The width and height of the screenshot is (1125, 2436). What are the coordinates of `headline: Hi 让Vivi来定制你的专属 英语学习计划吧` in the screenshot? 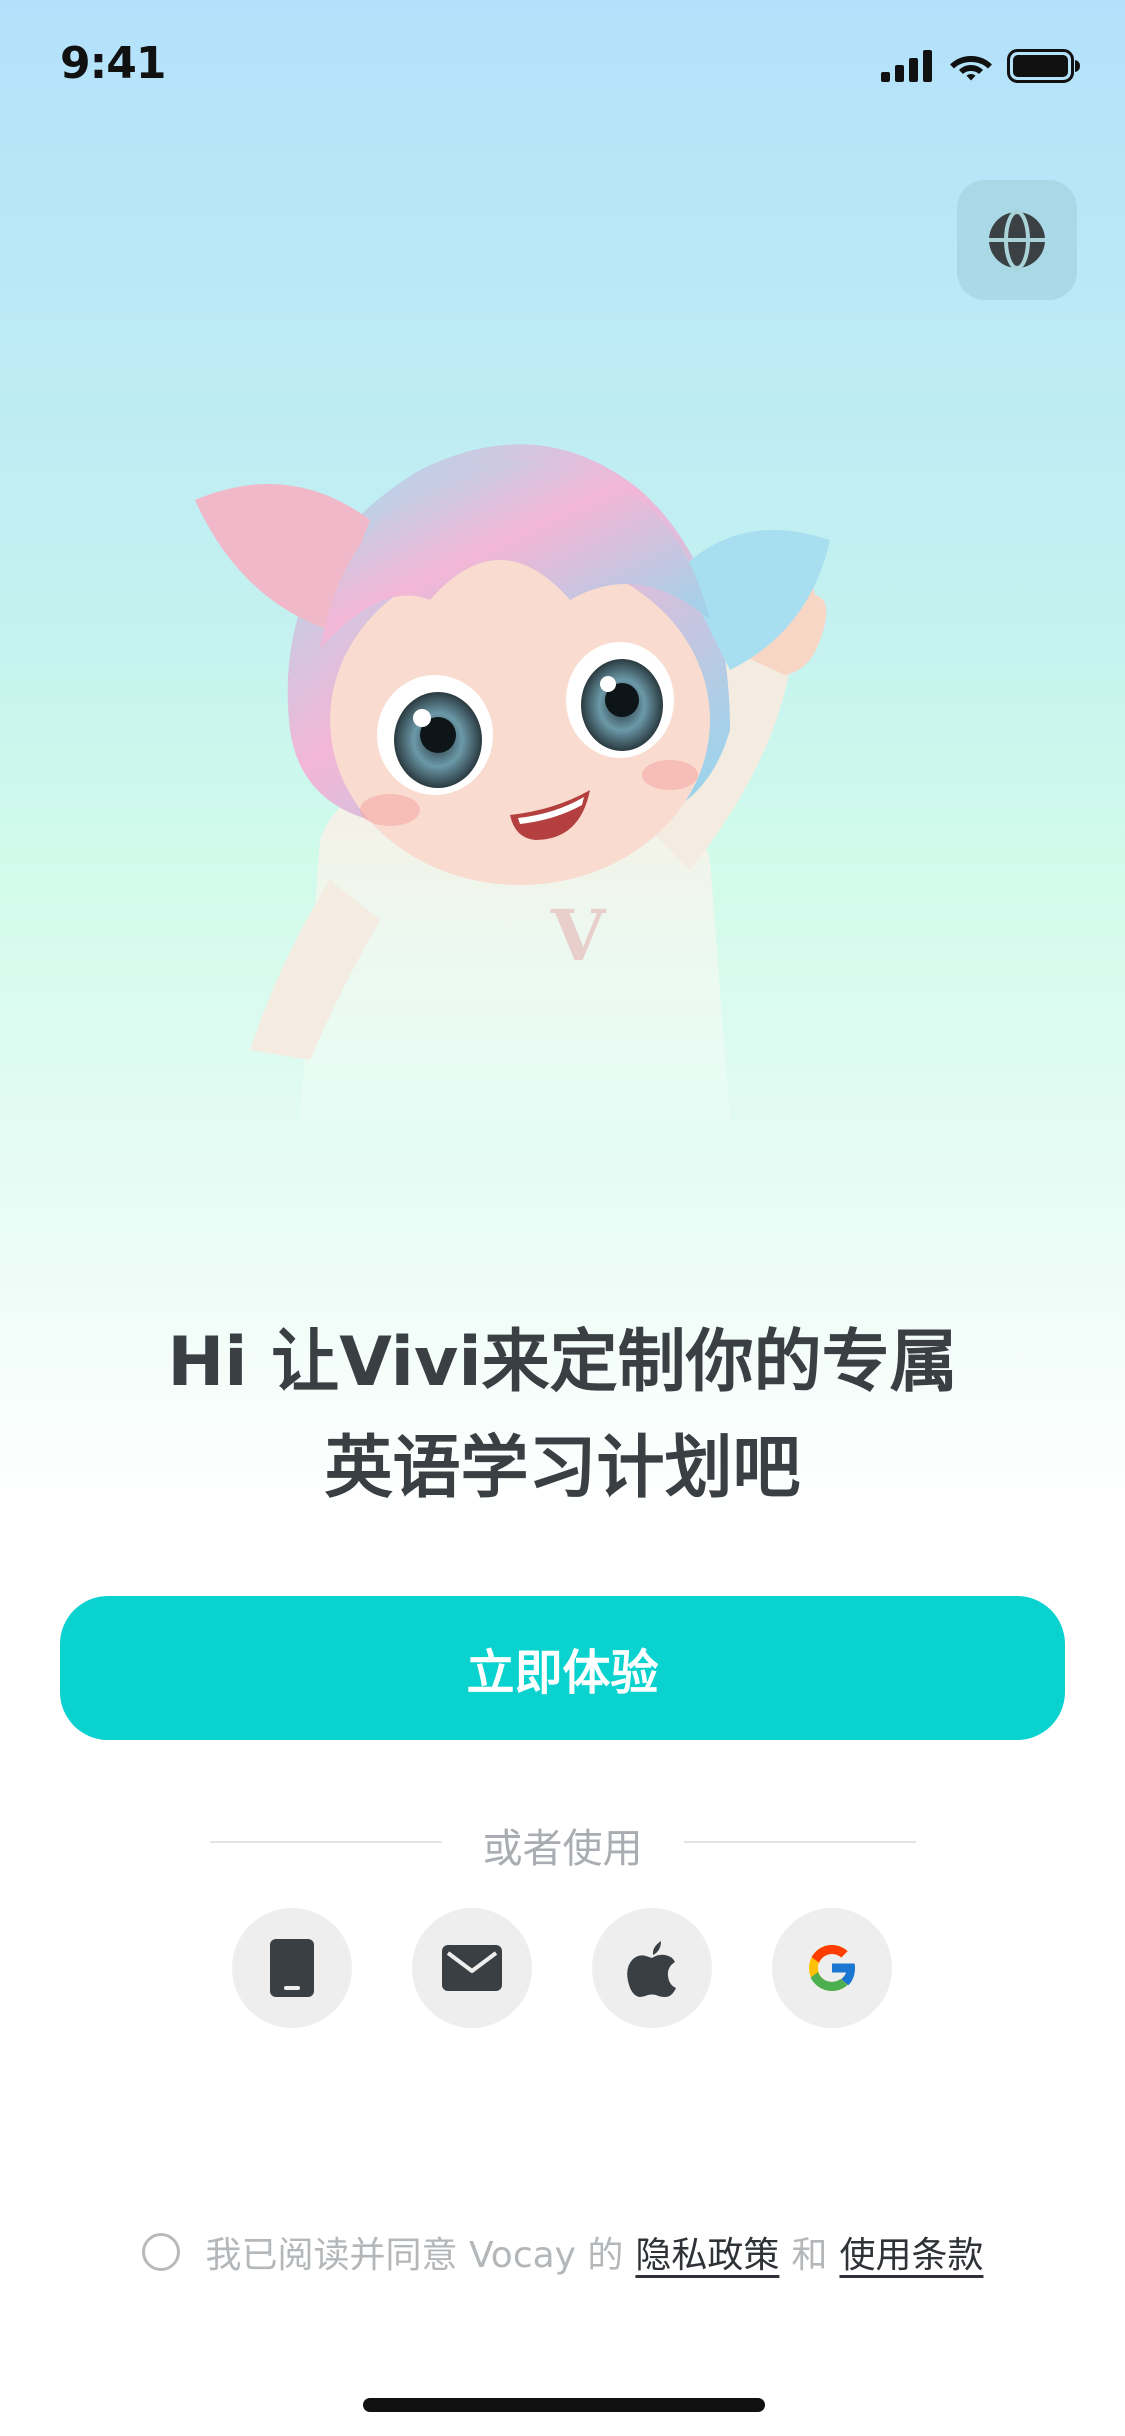 It's located at (562, 1416).